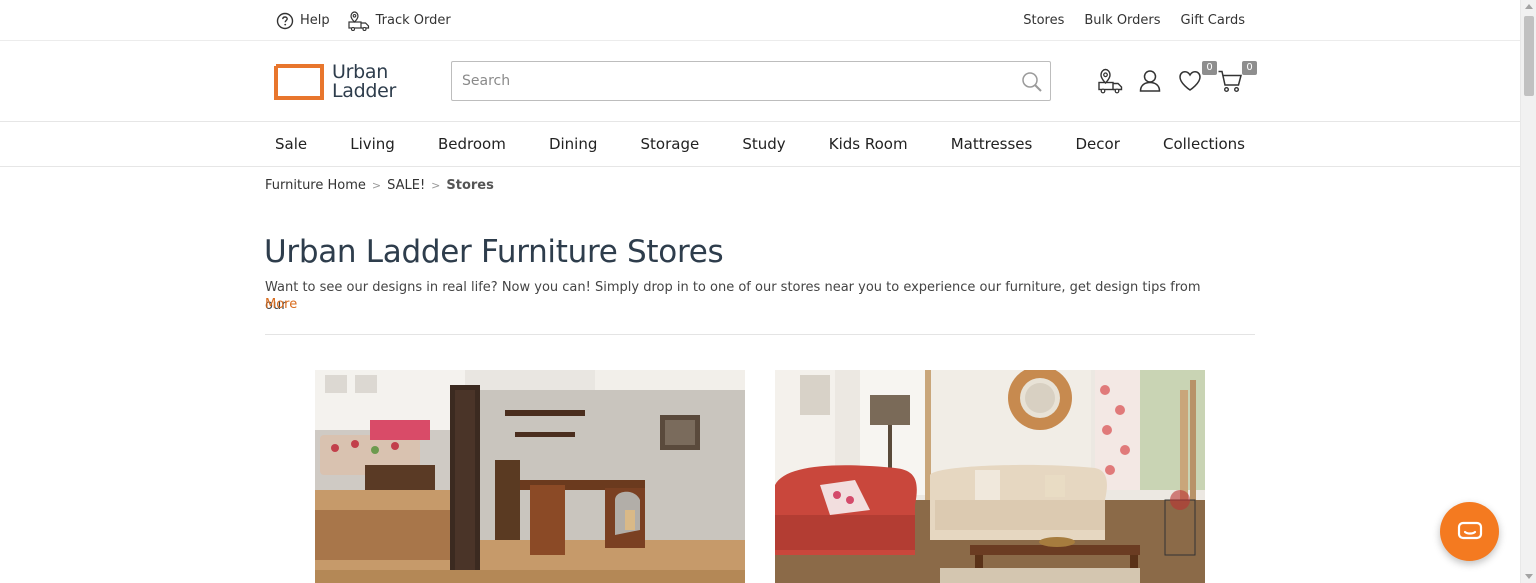 This screenshot has width=1536, height=583. I want to click on chat-bubble-icon, so click(1469, 530).